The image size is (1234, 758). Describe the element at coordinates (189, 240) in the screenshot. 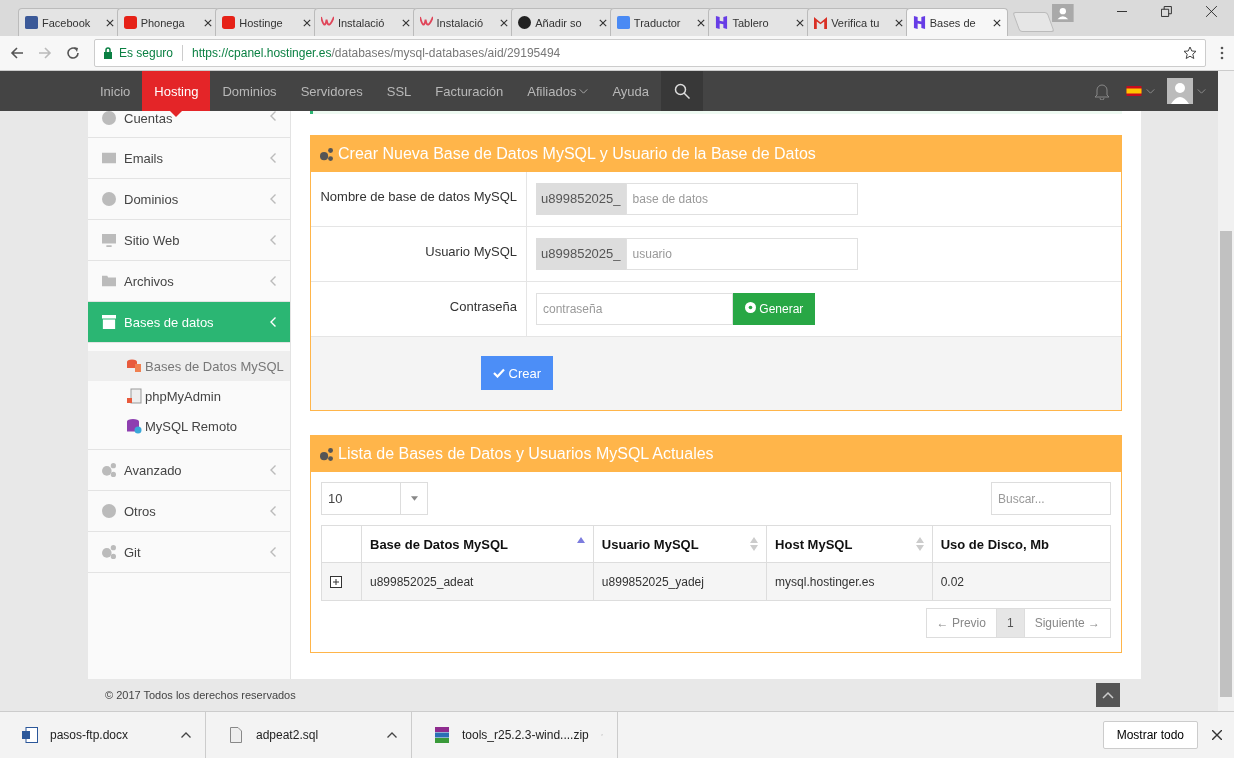

I see `sidebar-item: Sitio Web` at that location.